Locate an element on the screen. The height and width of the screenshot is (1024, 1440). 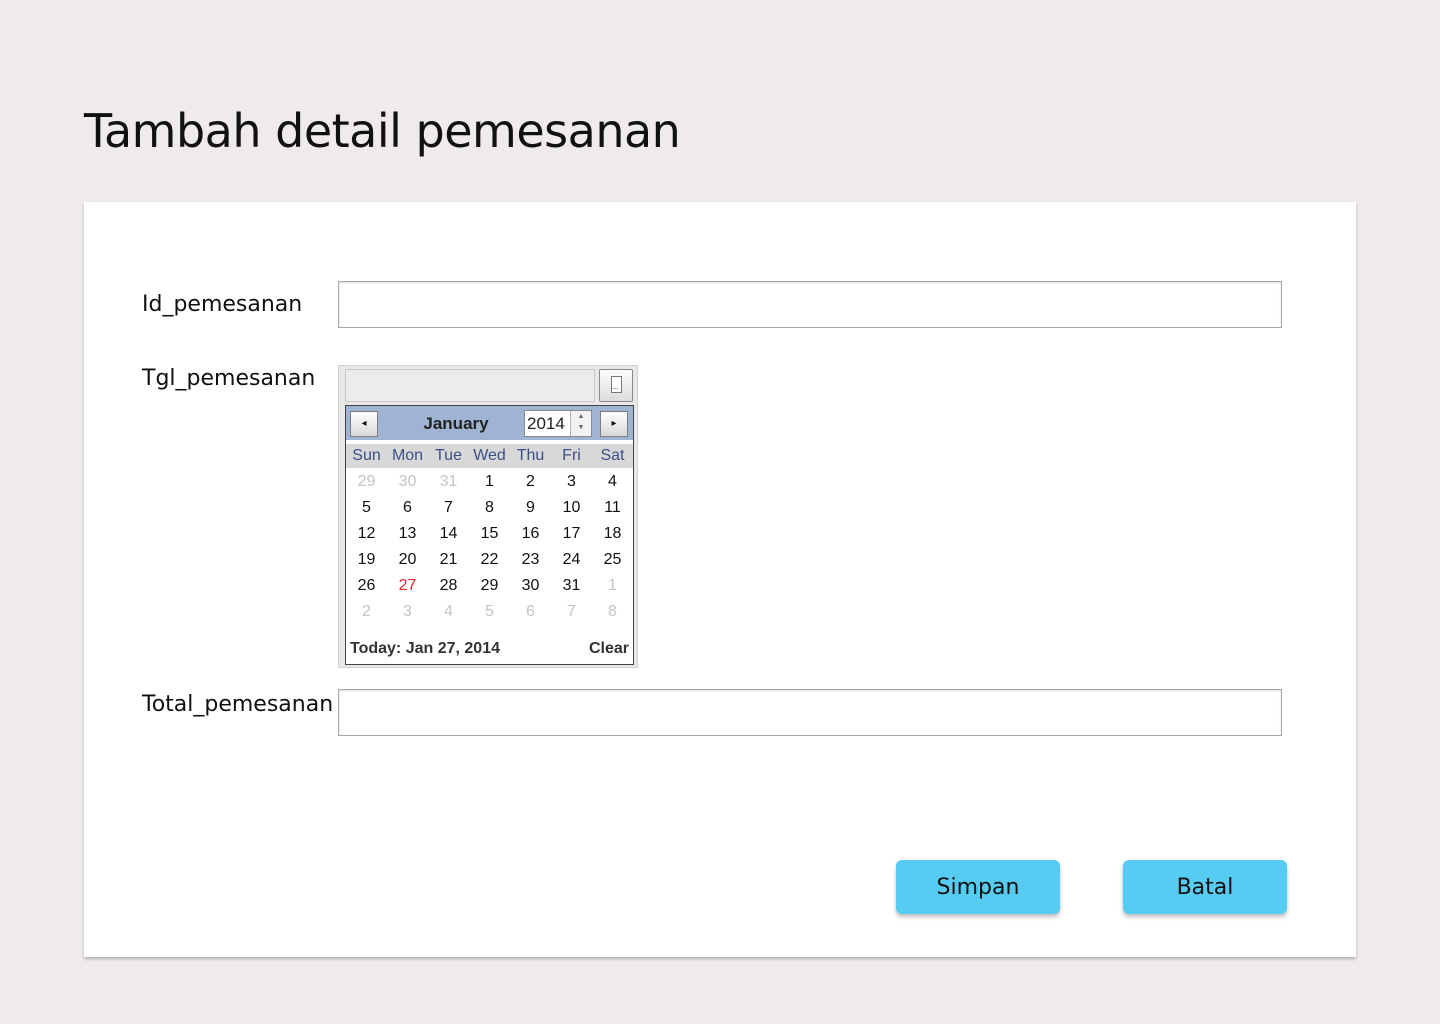
page-title: Tambah detail pemesanan is located at coordinates (382, 131).